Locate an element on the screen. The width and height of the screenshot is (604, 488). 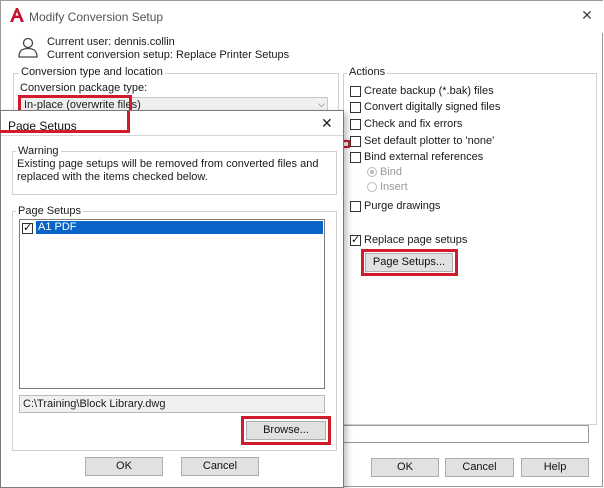
replace-page-setups-checkbox is located at coordinates (355, 239).